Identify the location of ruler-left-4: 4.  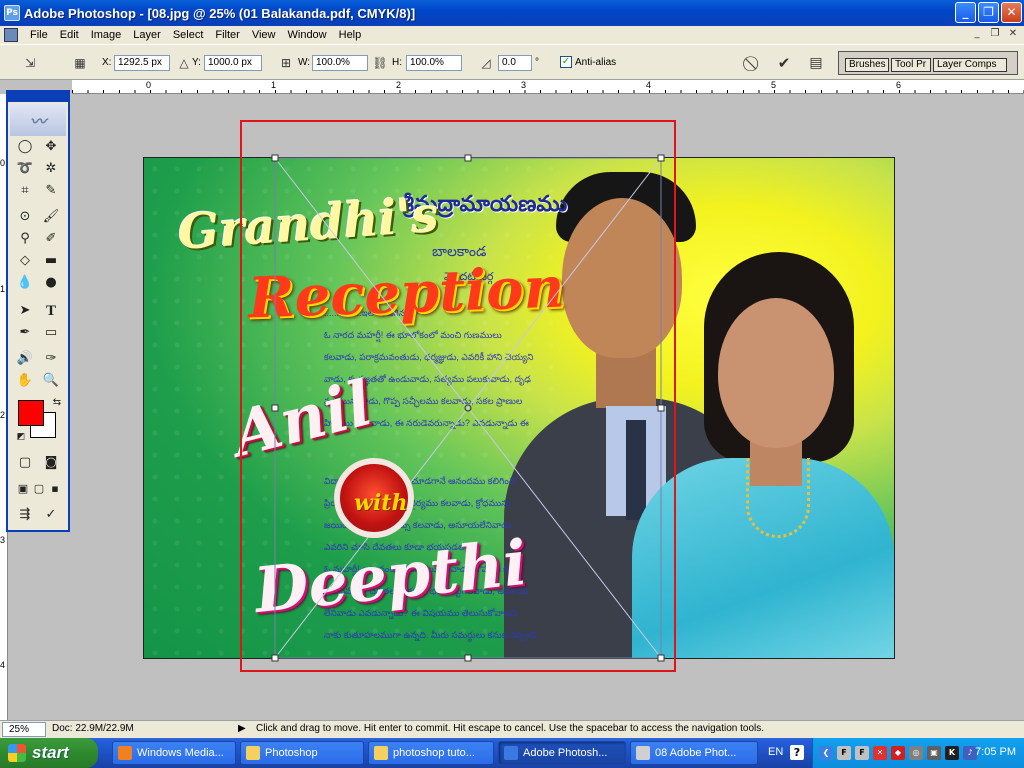
(3, 665).